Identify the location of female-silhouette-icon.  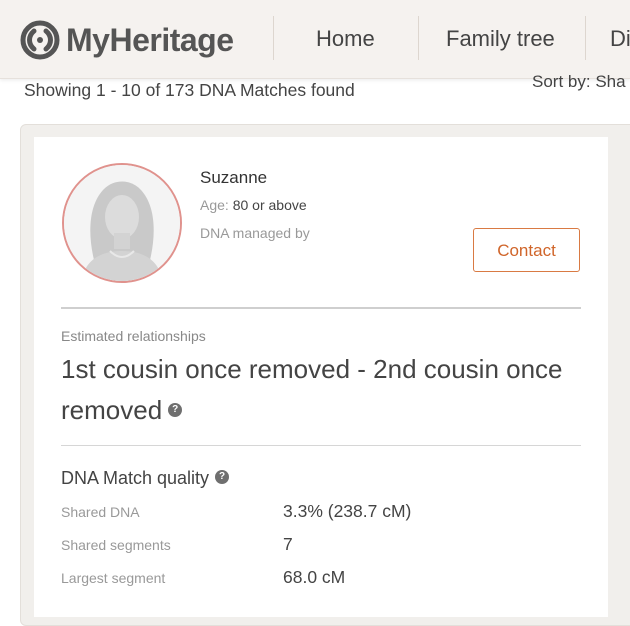
(122, 223).